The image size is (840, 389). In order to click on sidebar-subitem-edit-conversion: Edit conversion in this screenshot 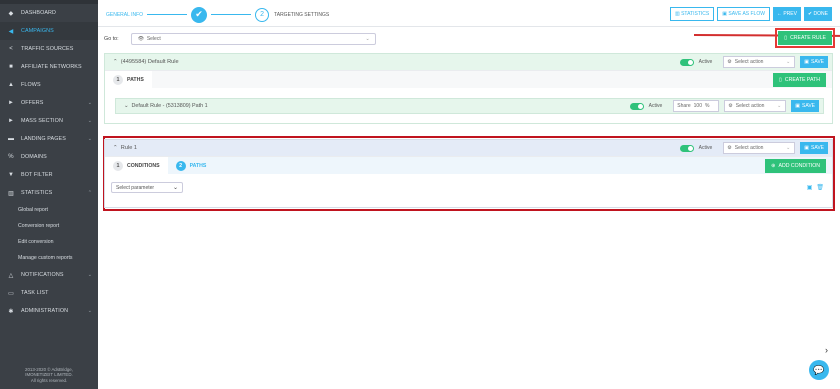, I will do `click(49, 242)`.